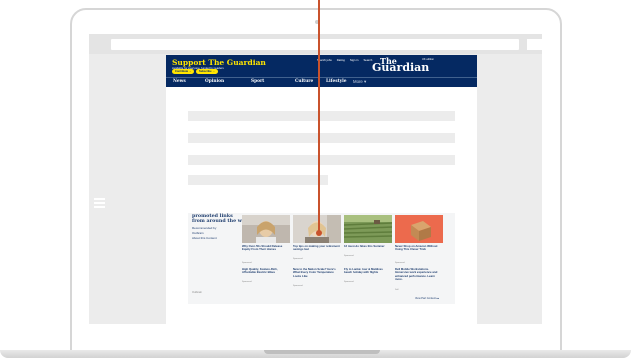  Describe the element at coordinates (214, 81) in the screenshot. I see `nav-opinion: Opinion` at that location.